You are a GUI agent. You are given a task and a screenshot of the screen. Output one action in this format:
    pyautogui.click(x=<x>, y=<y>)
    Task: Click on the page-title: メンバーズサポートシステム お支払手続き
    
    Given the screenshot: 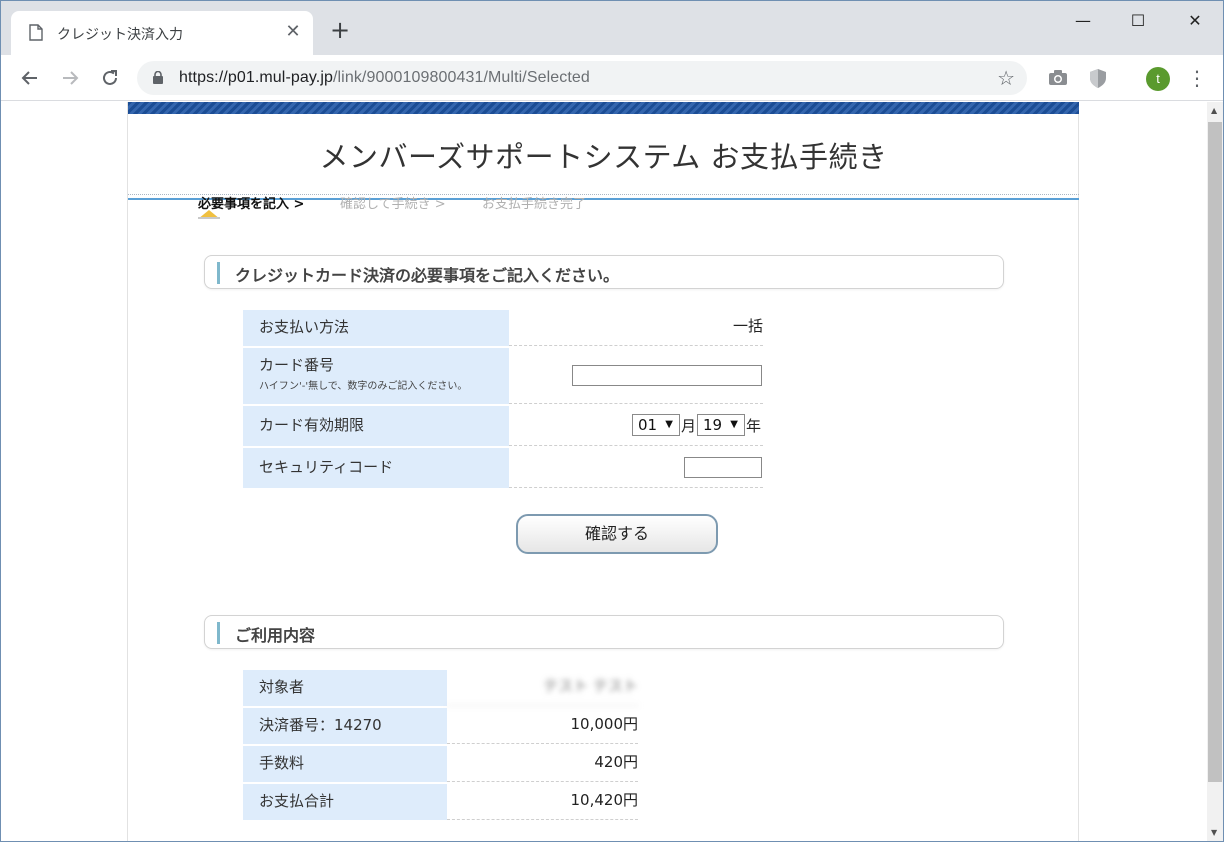 What is the action you would take?
    pyautogui.click(x=603, y=157)
    